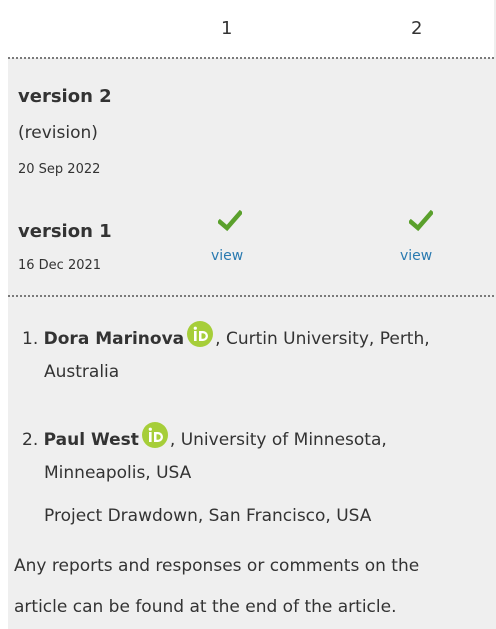  What do you see at coordinates (30, 440) in the screenshot?
I see `reviewer-2-number: 2.` at bounding box center [30, 440].